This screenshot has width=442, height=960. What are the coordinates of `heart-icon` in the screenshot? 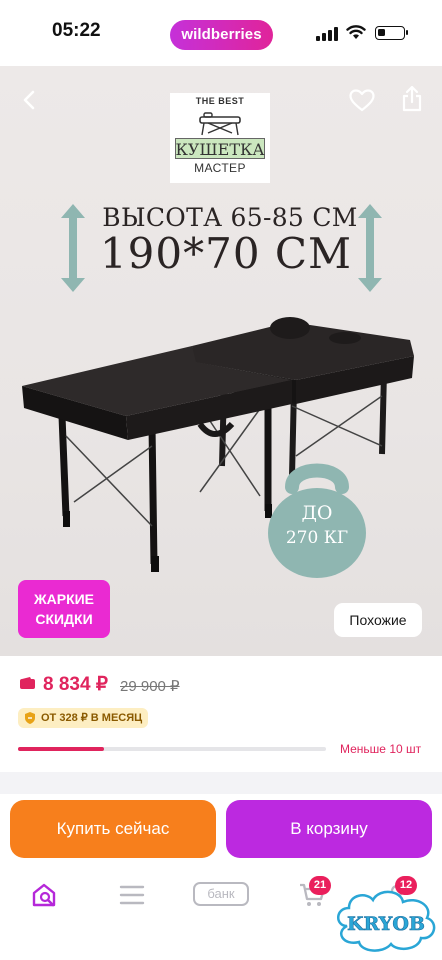 It's located at (362, 99).